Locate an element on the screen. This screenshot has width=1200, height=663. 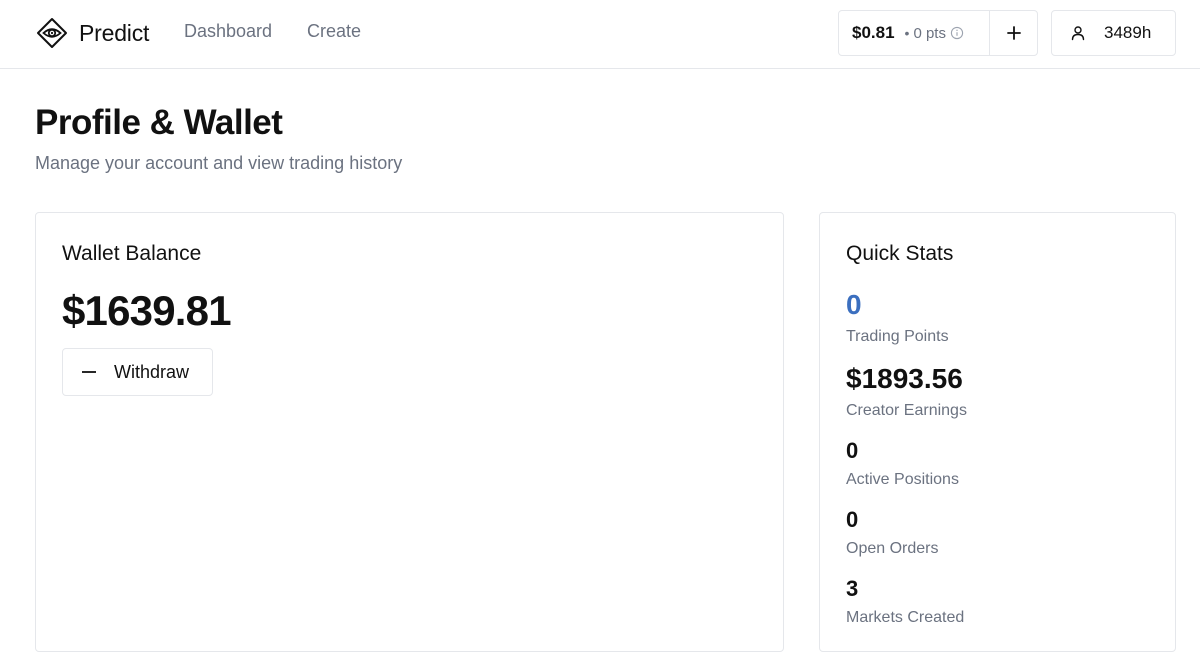
stat-label: Markets Created is located at coordinates (905, 617).